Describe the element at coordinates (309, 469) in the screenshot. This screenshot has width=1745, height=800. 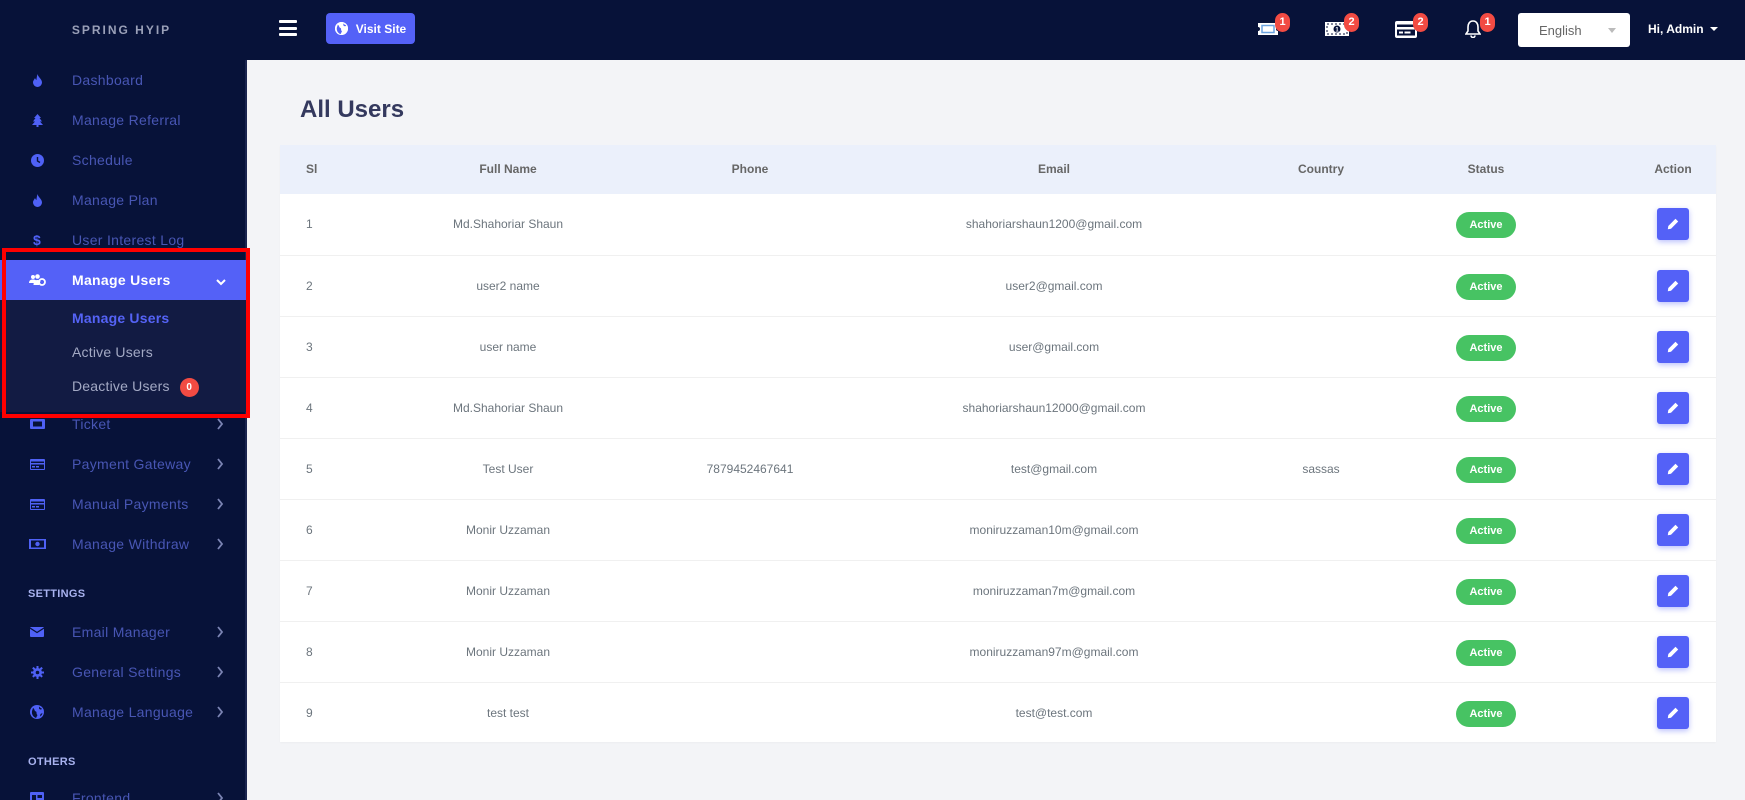
I see `cell-sl: 5` at that location.